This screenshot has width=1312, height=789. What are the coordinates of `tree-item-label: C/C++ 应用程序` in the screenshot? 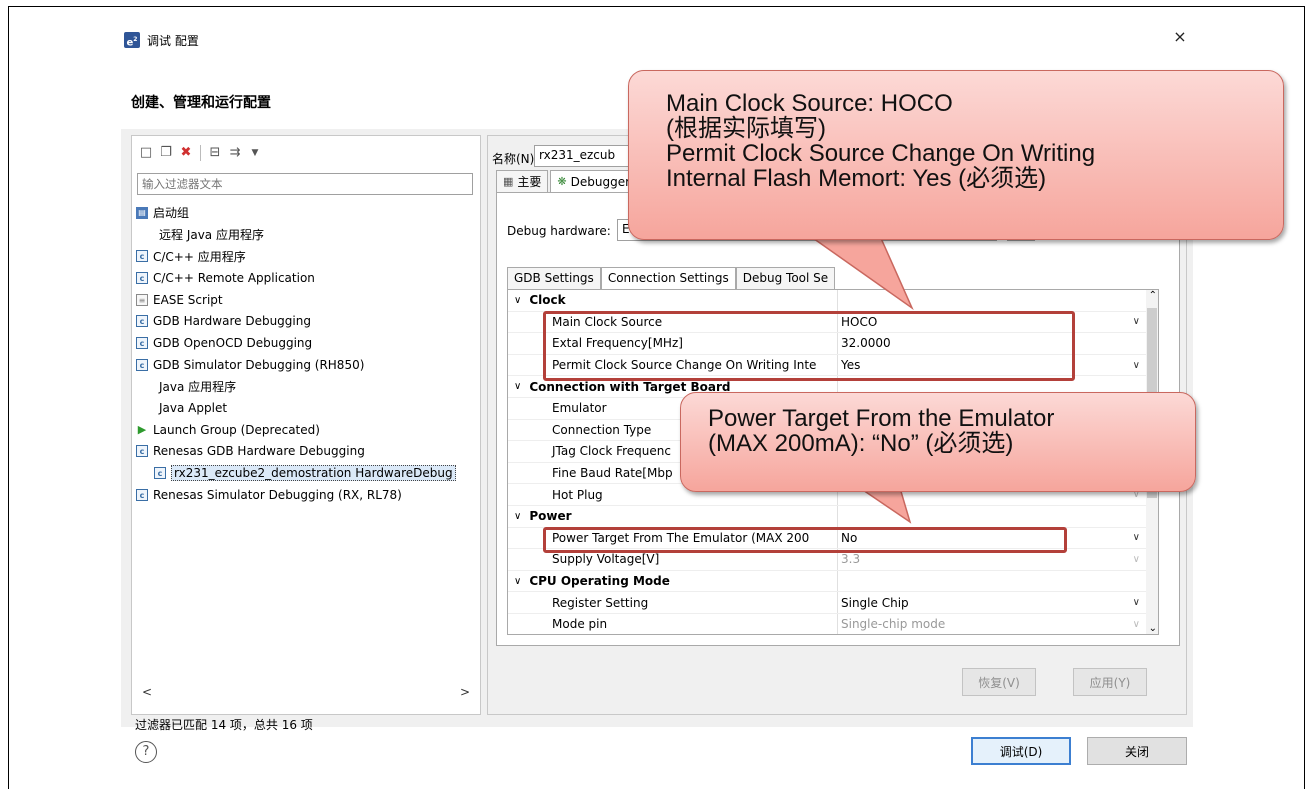 It's located at (199, 256).